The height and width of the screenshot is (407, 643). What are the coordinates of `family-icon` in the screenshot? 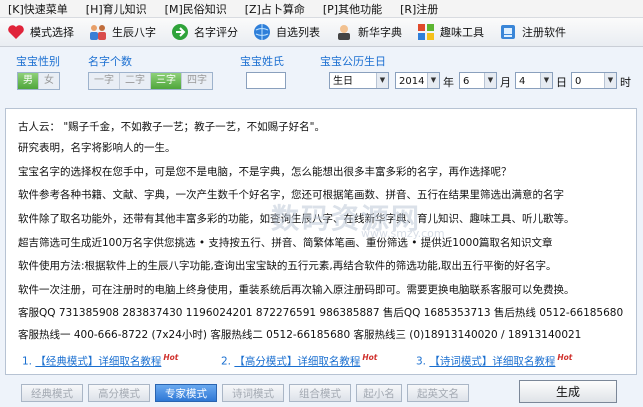 It's located at (98, 32).